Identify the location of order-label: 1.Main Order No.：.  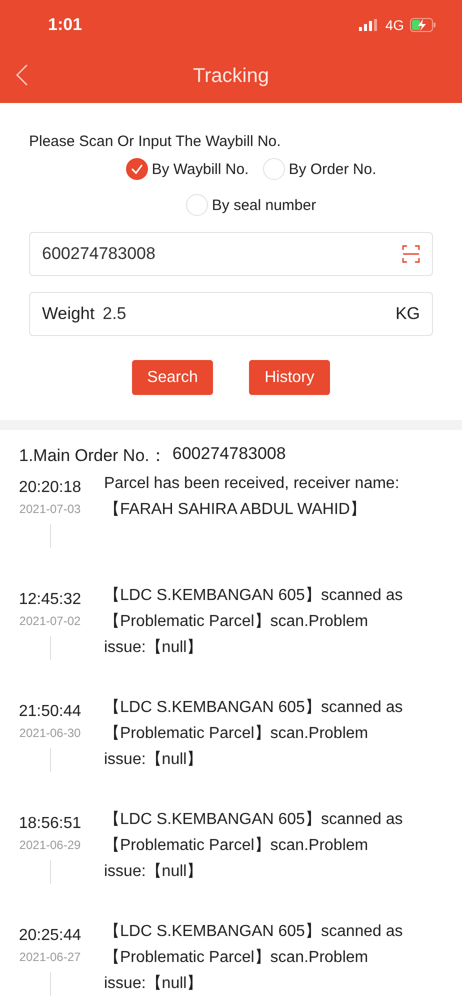
(92, 456).